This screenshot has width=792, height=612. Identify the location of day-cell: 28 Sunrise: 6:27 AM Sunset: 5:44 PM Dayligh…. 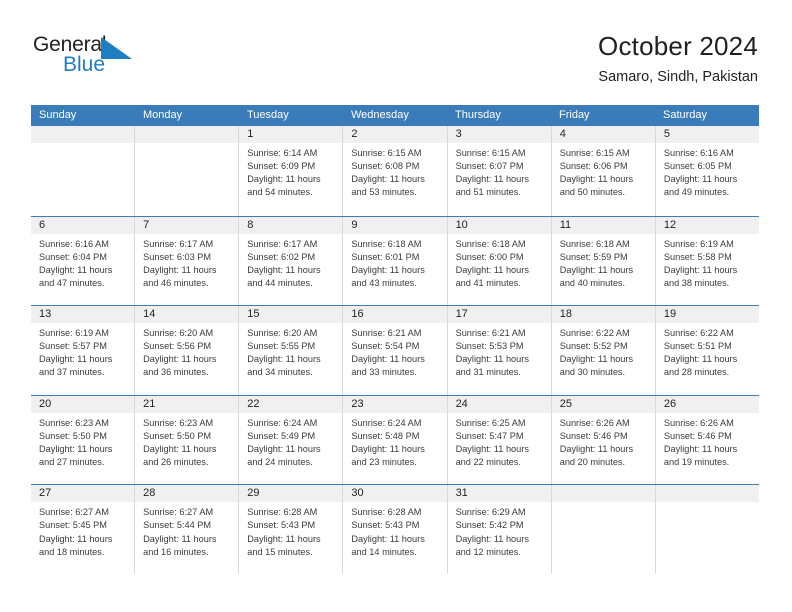
(187, 529).